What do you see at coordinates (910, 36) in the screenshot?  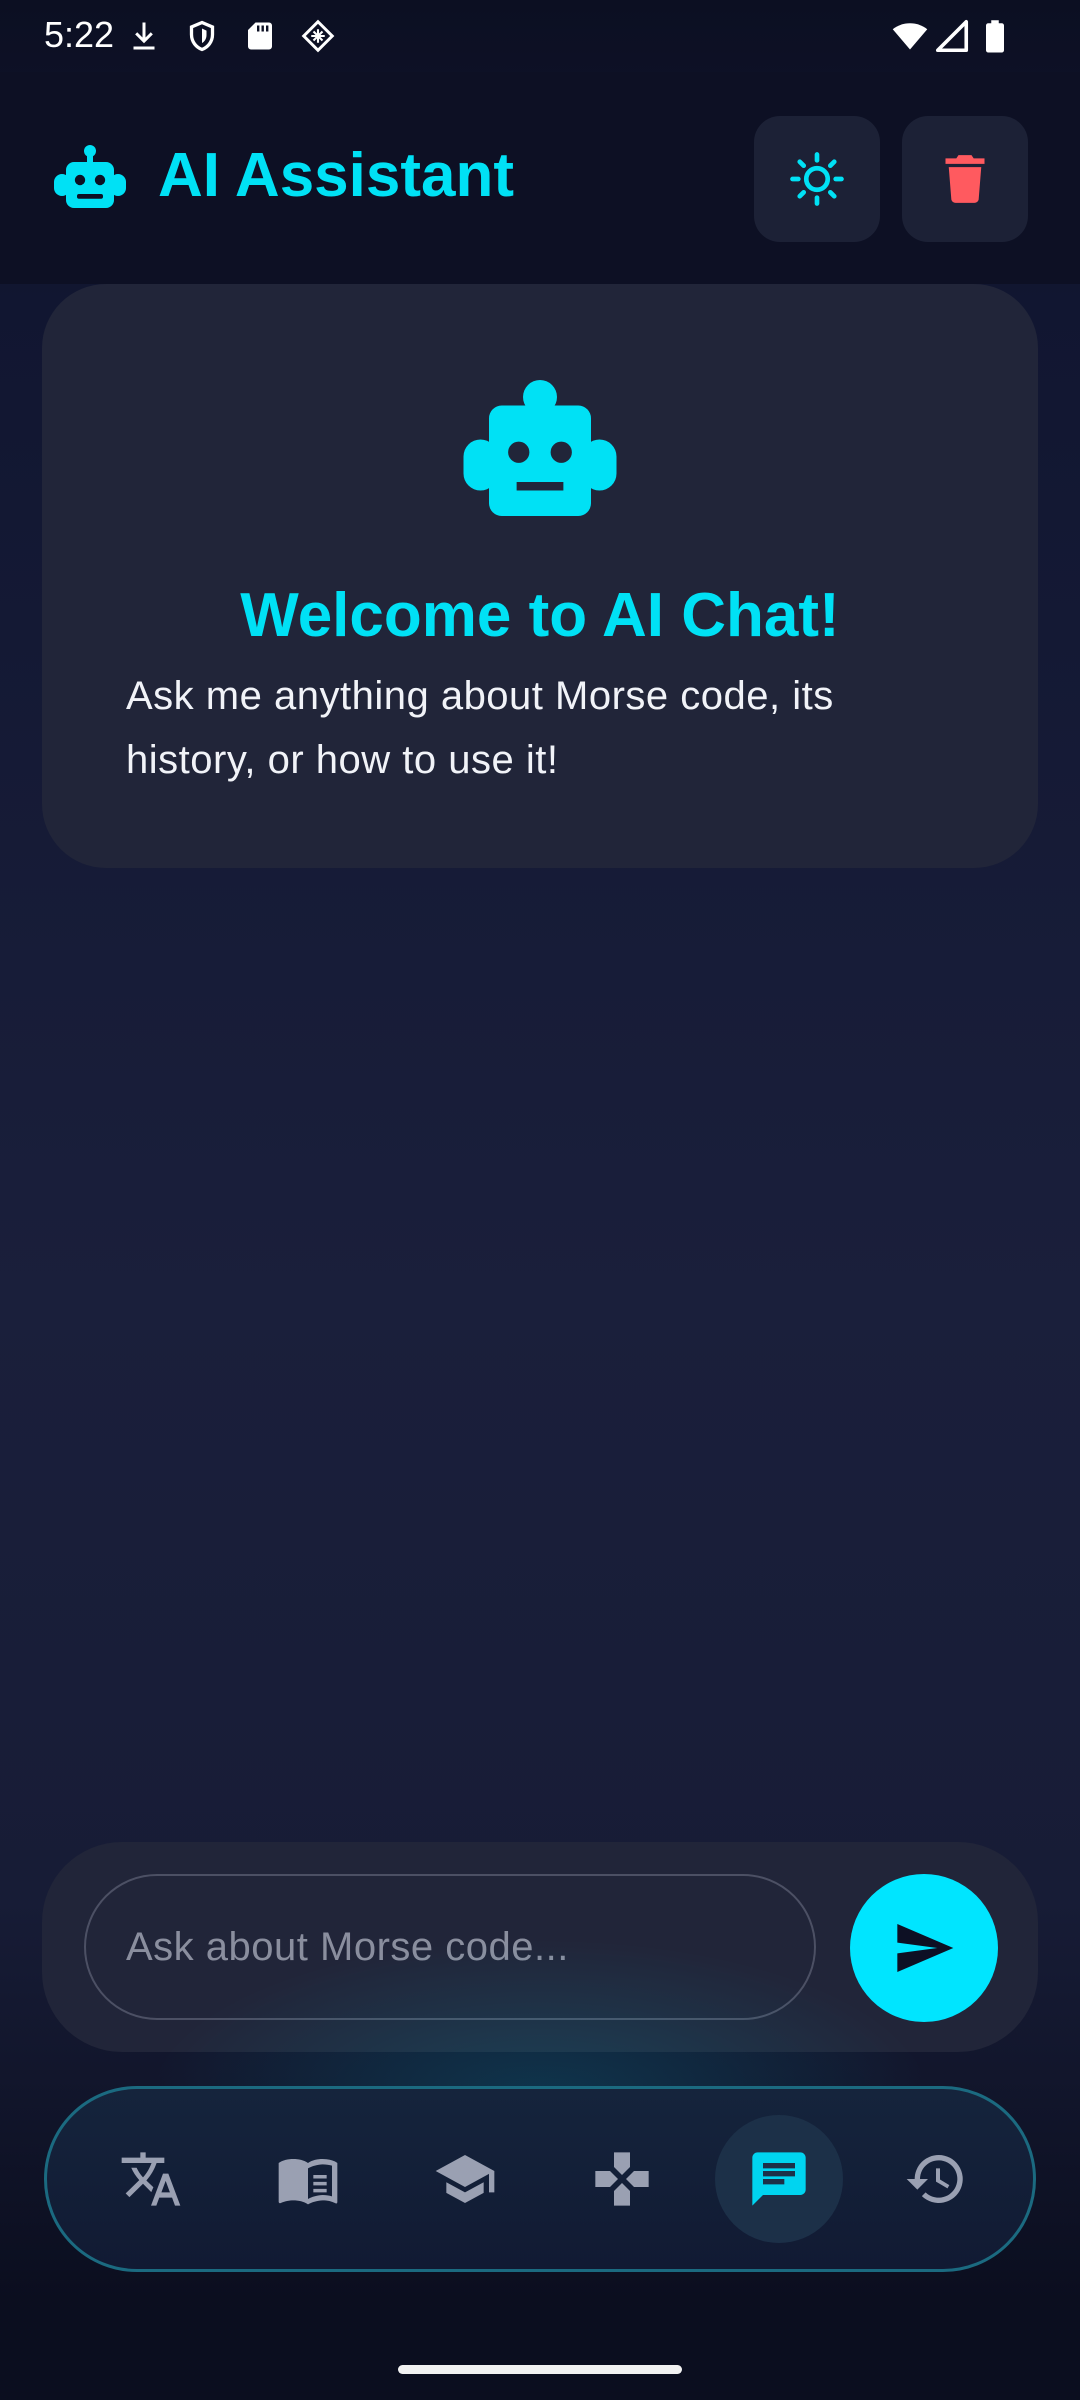 I see `wifi-icon` at bounding box center [910, 36].